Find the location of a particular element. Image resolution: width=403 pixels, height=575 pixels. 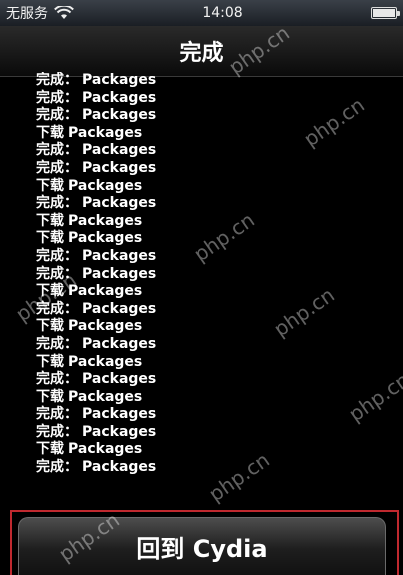

return-to-cydia-button: 回到 Cydia is located at coordinates (202, 546).